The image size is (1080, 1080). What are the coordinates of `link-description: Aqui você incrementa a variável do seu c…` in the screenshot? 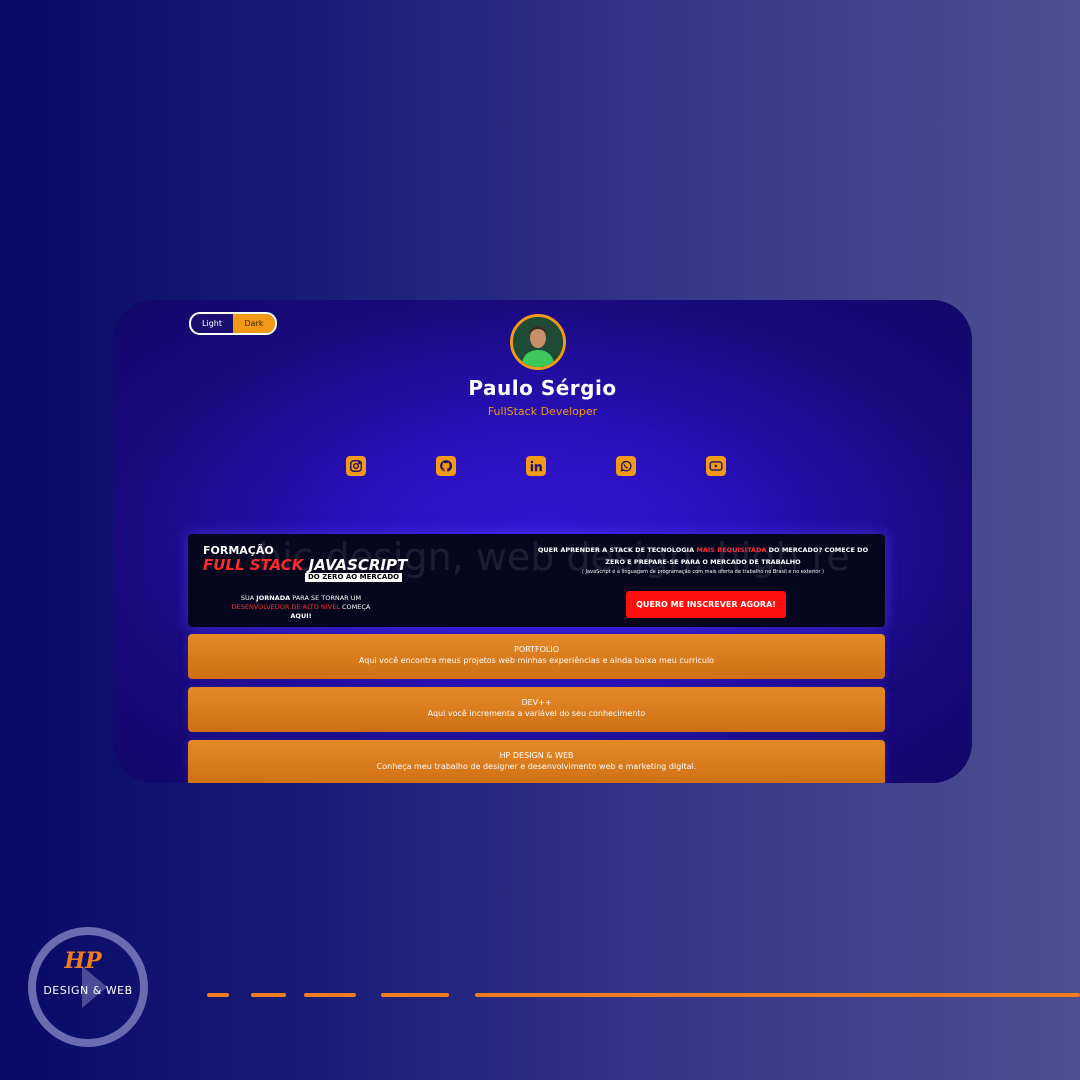 It's located at (536, 713).